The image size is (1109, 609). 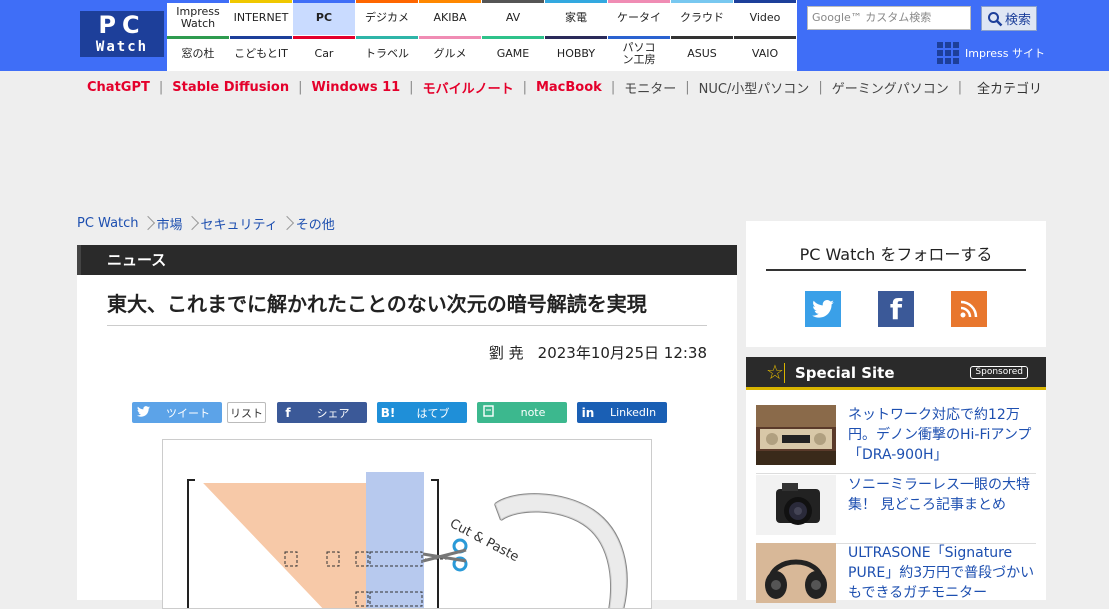 What do you see at coordinates (569, 87) in the screenshot?
I see `topic-link: MacBook` at bounding box center [569, 87].